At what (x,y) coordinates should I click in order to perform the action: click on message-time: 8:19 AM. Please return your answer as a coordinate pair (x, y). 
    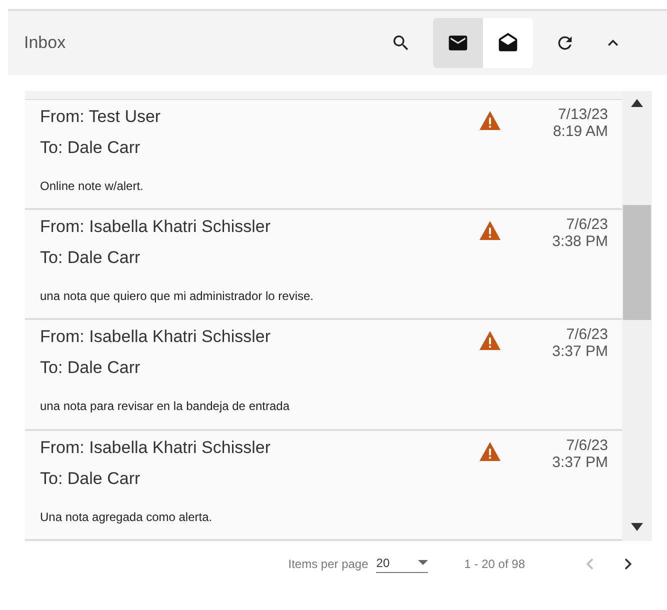
    Looking at the image, I should click on (580, 131).